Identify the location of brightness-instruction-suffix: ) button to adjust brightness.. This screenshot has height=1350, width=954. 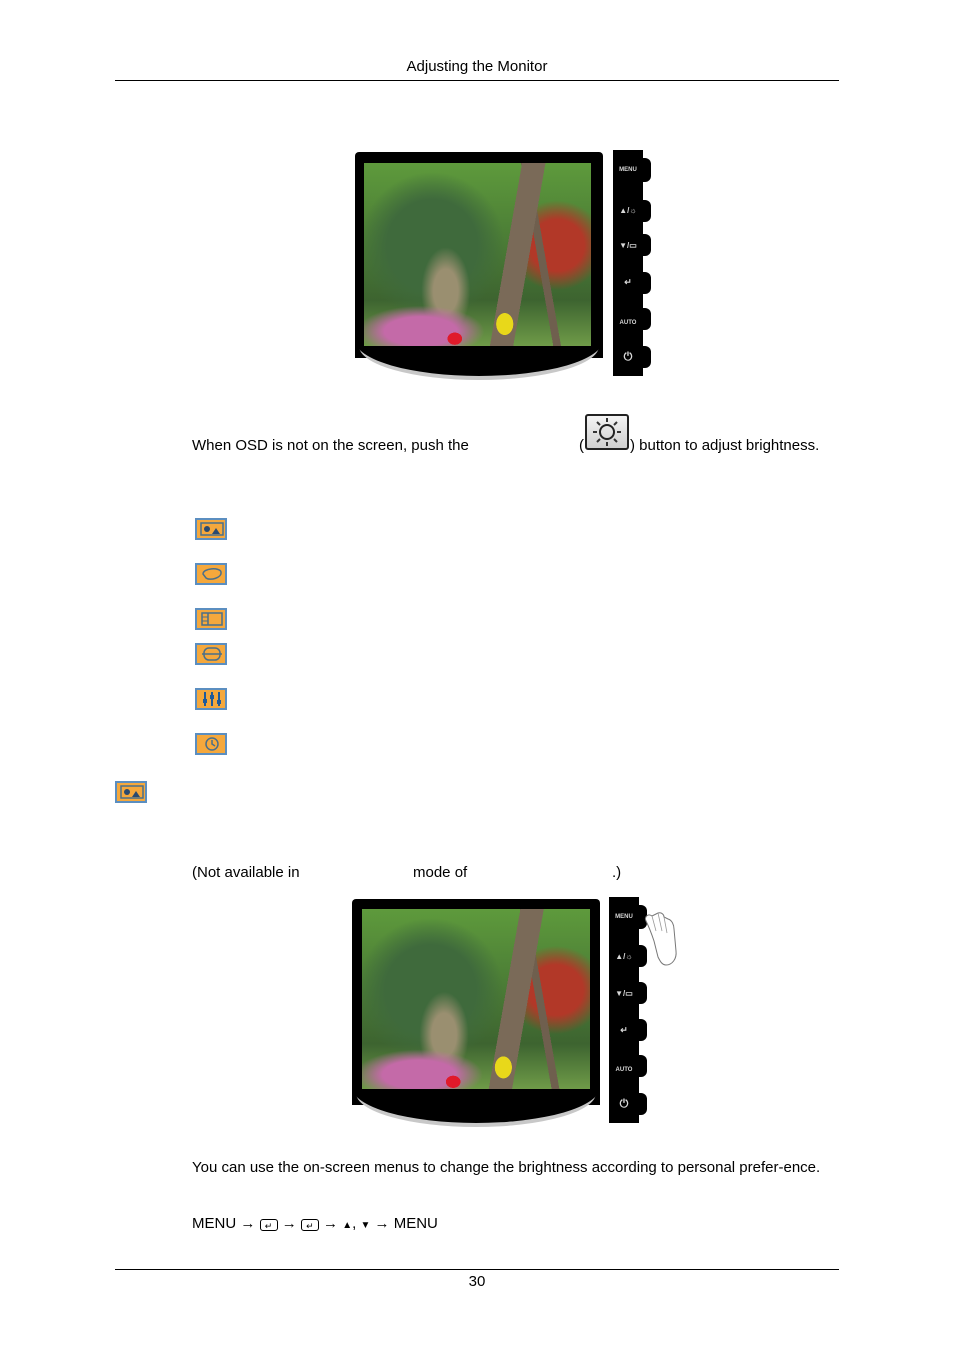
(725, 445).